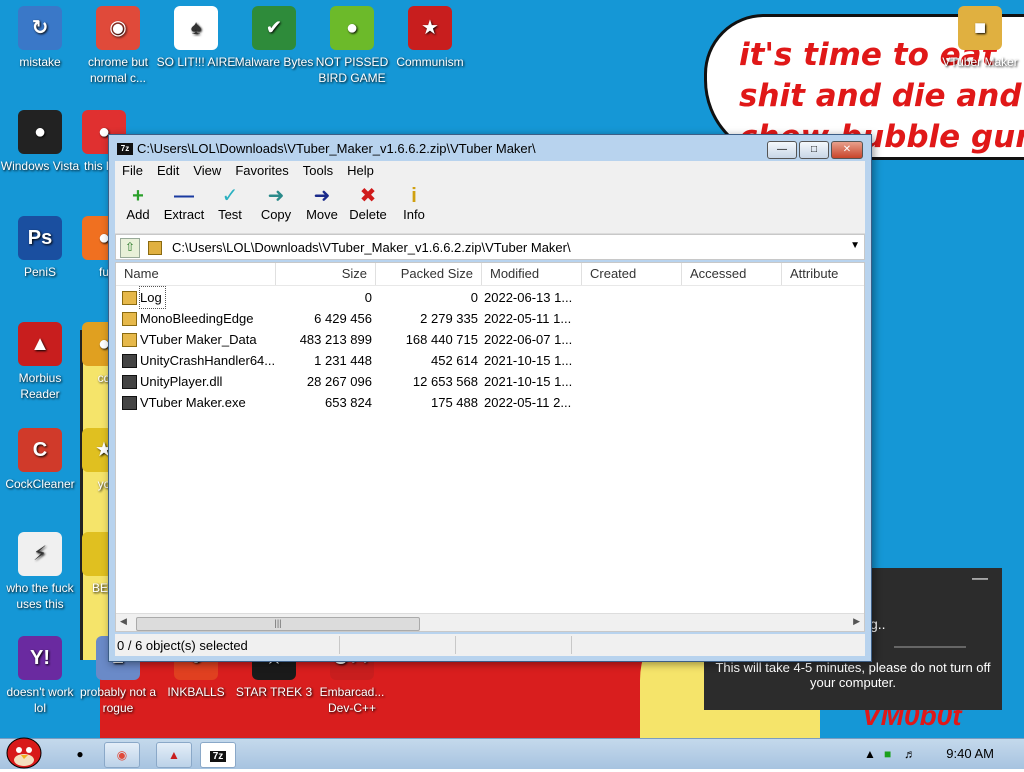 The image size is (1024, 772). What do you see at coordinates (782, 150) in the screenshot?
I see `minimize-button: —` at bounding box center [782, 150].